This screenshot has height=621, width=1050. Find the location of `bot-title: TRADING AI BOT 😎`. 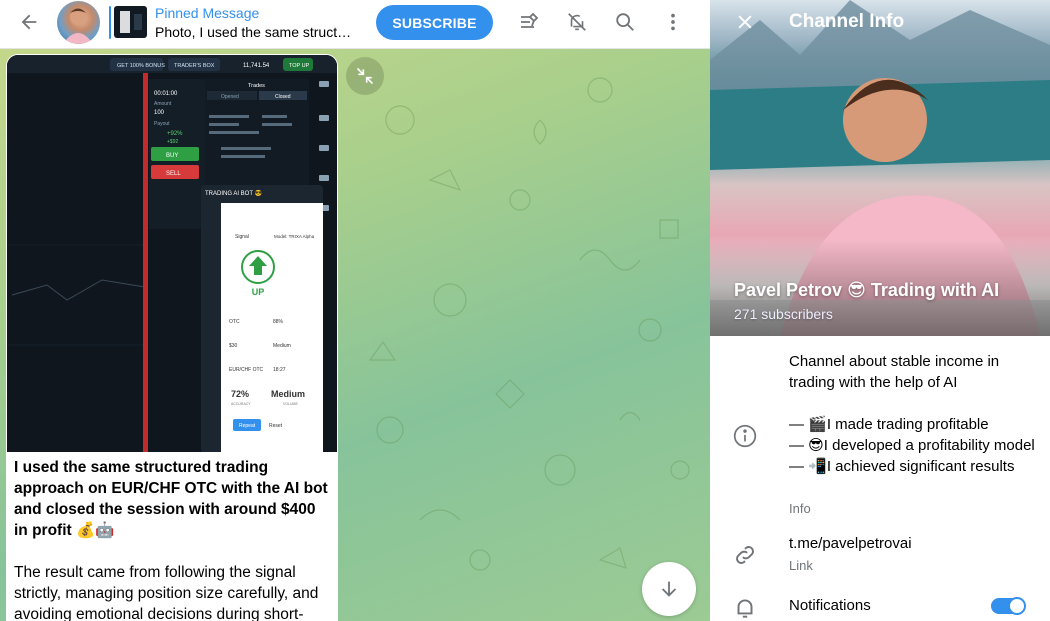

bot-title: TRADING AI BOT 😎 is located at coordinates (234, 193).